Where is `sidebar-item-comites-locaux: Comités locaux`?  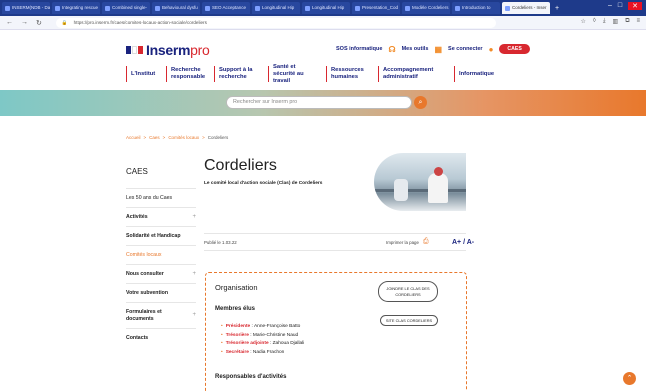 sidebar-item-comites-locaux: Comités locaux is located at coordinates (161, 254).